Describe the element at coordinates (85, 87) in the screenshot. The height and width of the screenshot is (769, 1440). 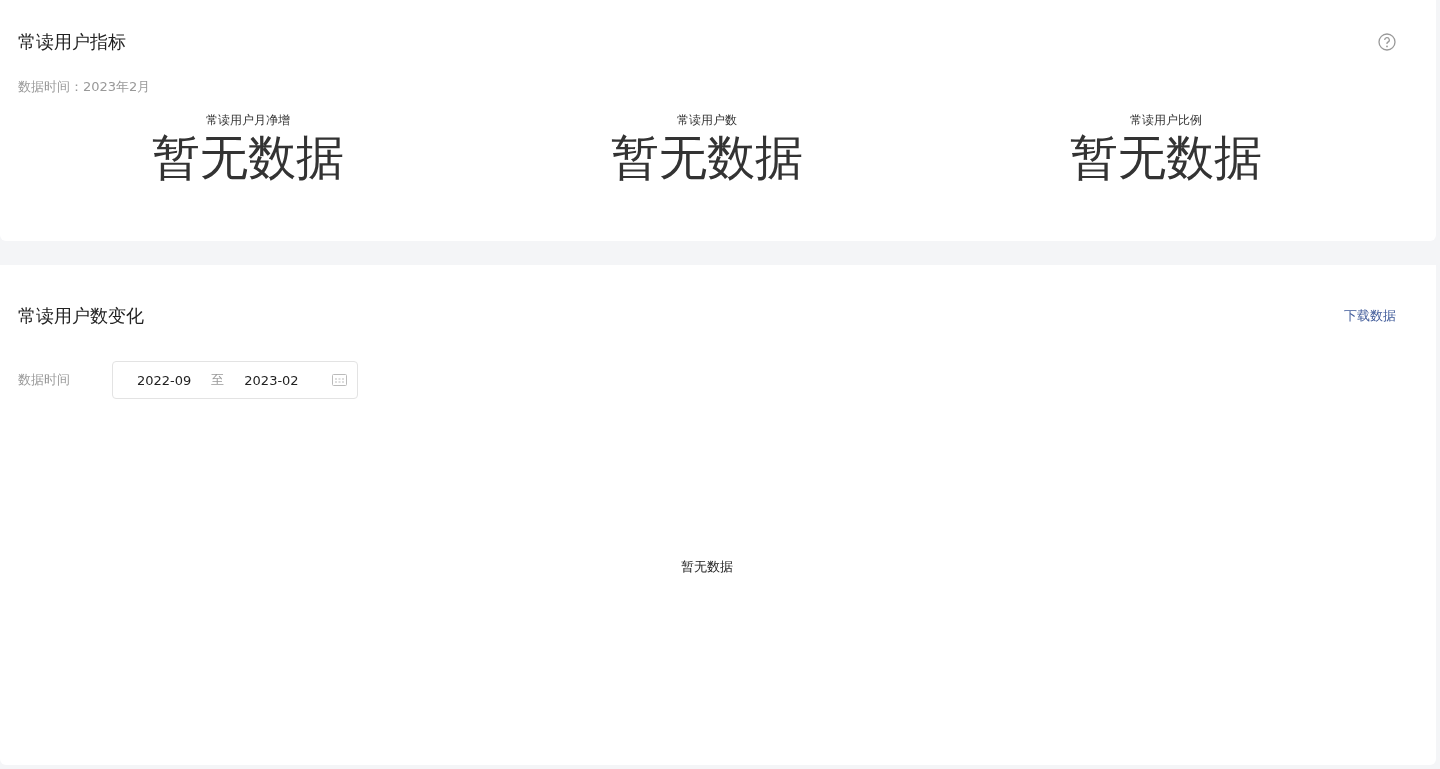
I see `data-time: 数据时间：2023年2月` at that location.